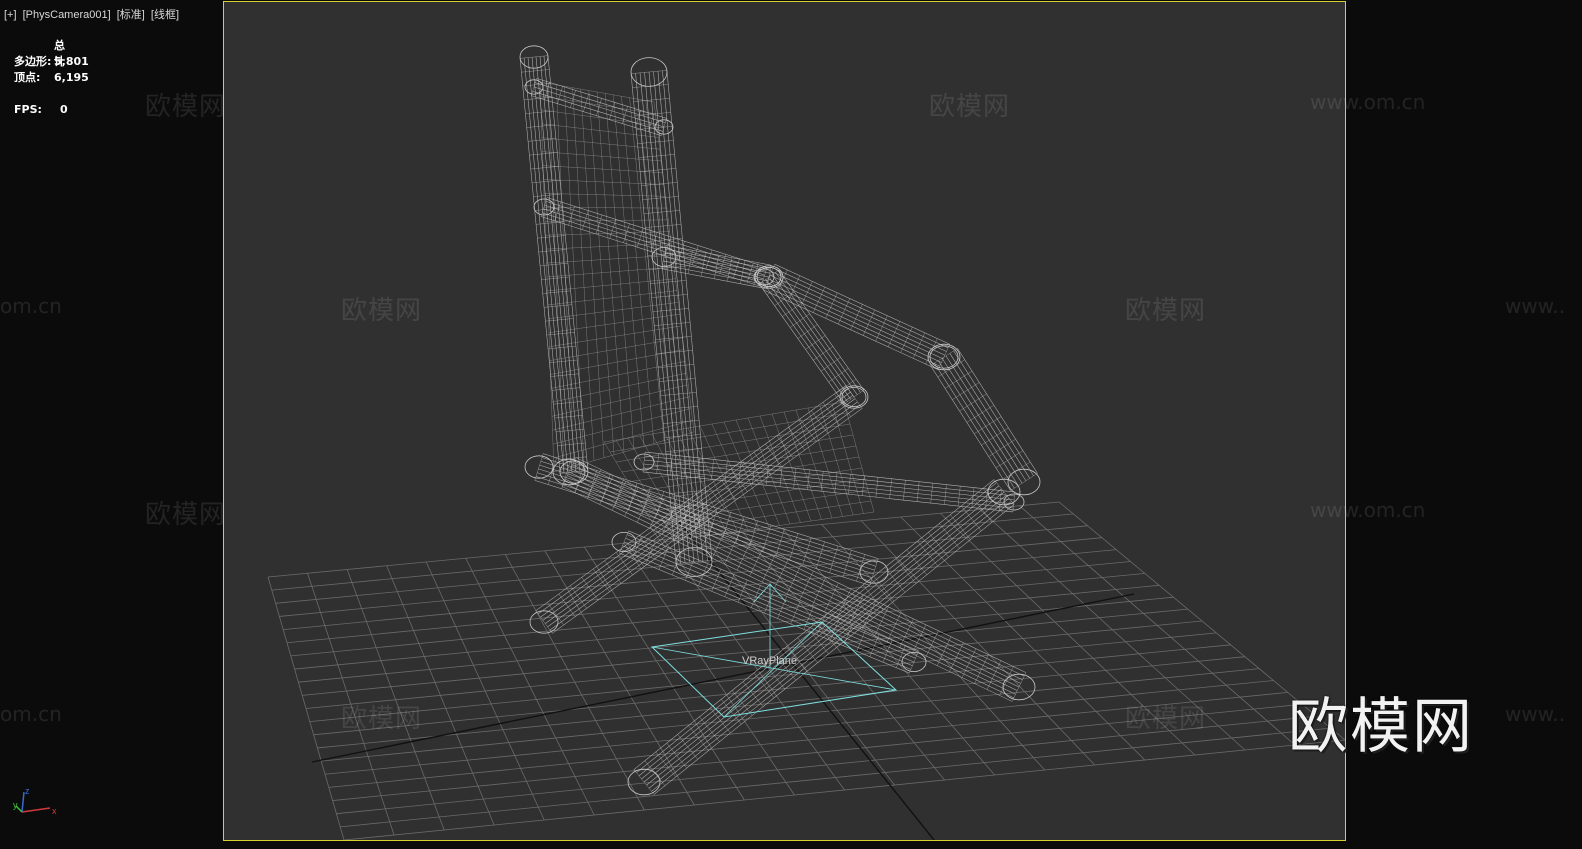  Describe the element at coordinates (131, 15) in the screenshot. I see `viewport-shading-standard-button: [标准]` at that location.